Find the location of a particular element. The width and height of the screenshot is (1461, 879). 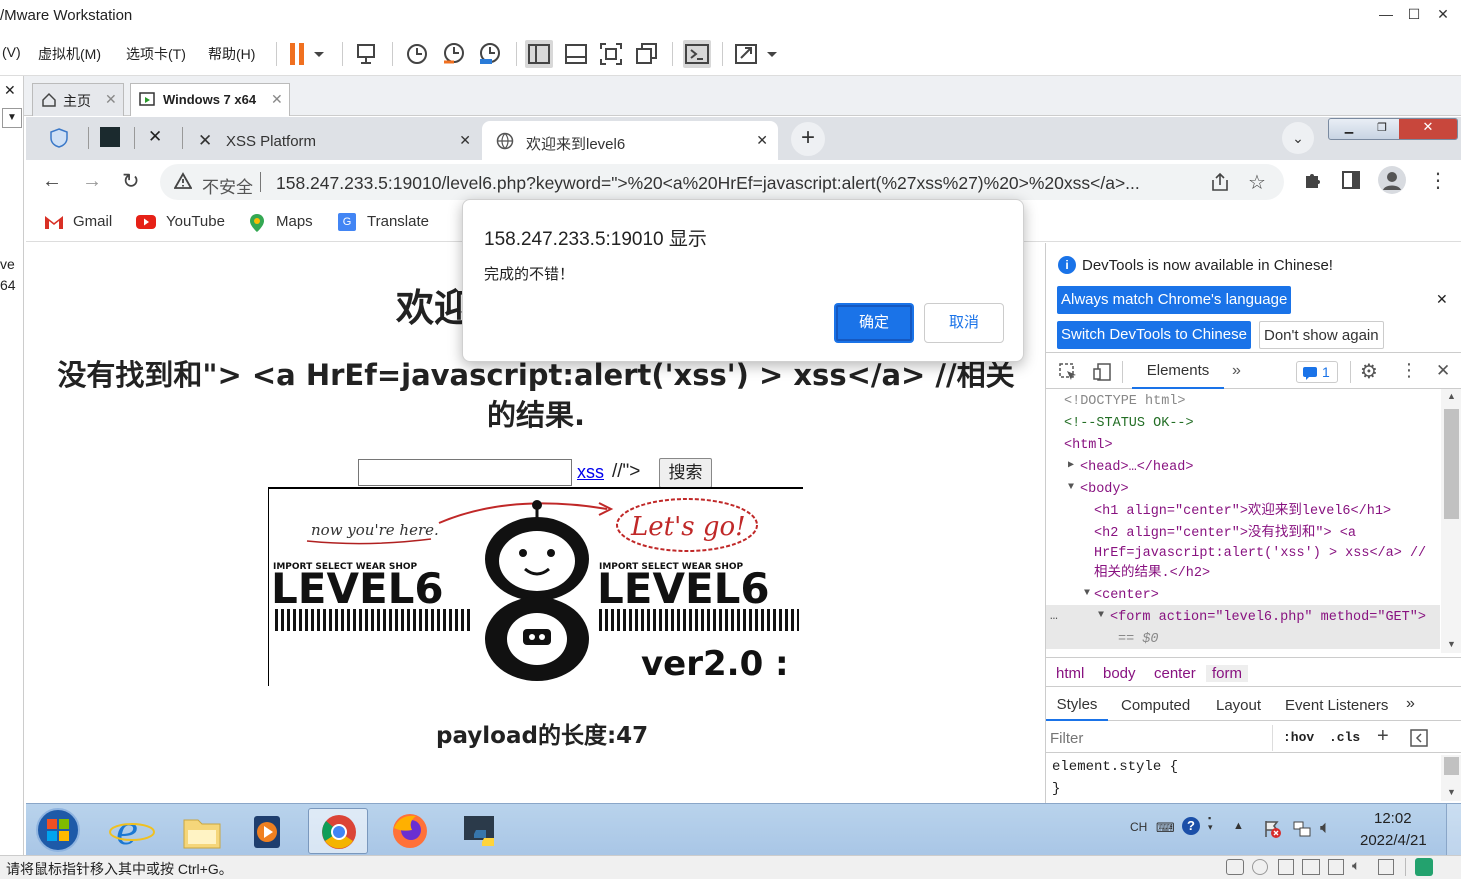

keyboard-icon: ⌨ is located at coordinates (1165, 828).